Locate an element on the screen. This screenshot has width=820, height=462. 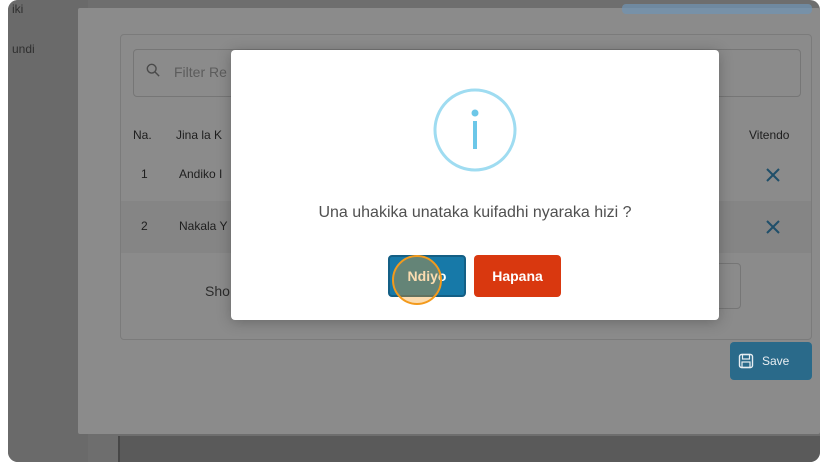
sidebar-item: iki is located at coordinates (18, 9).